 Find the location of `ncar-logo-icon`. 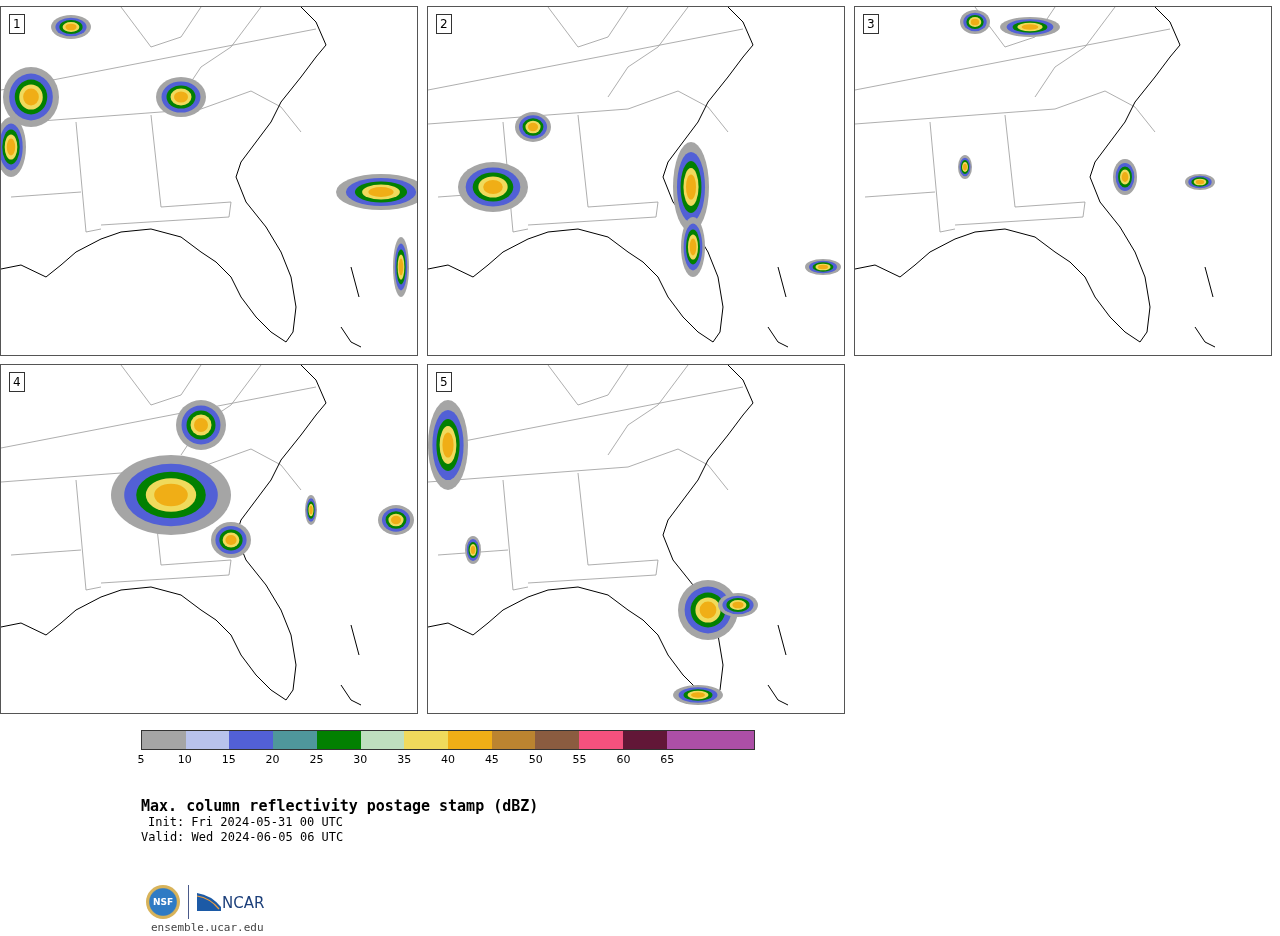

ncar-logo-icon is located at coordinates (209, 902).